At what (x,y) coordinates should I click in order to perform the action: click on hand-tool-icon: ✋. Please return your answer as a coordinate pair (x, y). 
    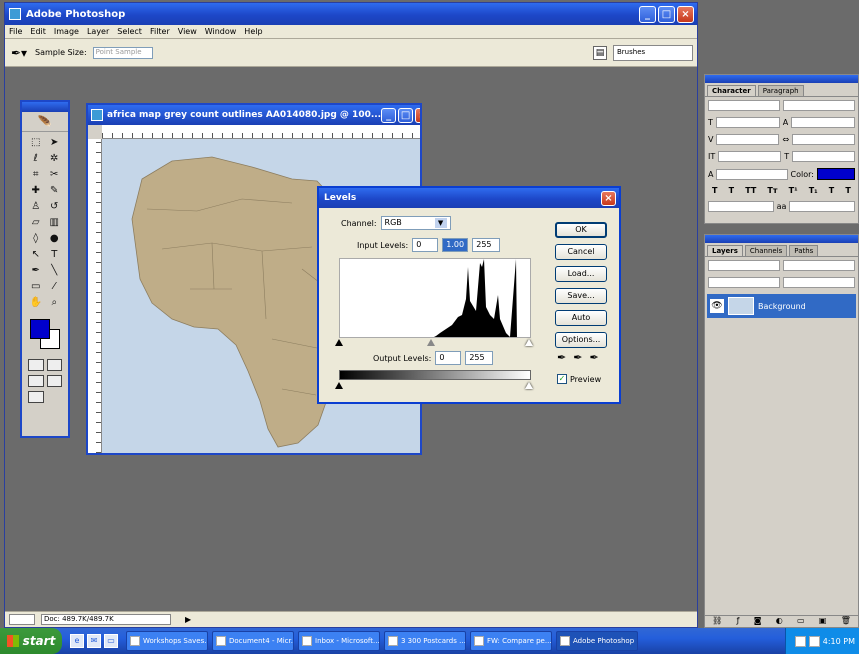
    Looking at the image, I should click on (36, 302).